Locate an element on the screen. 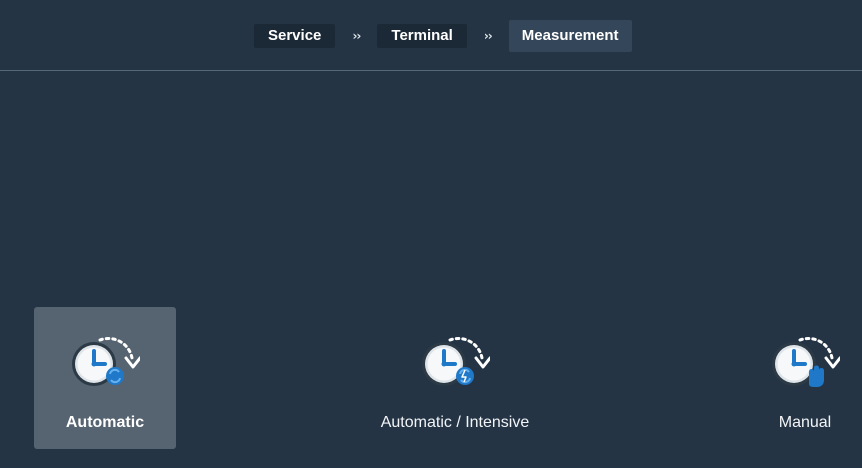 The image size is (862, 470). clock-automatic-intensive-icon is located at coordinates (456, 361).